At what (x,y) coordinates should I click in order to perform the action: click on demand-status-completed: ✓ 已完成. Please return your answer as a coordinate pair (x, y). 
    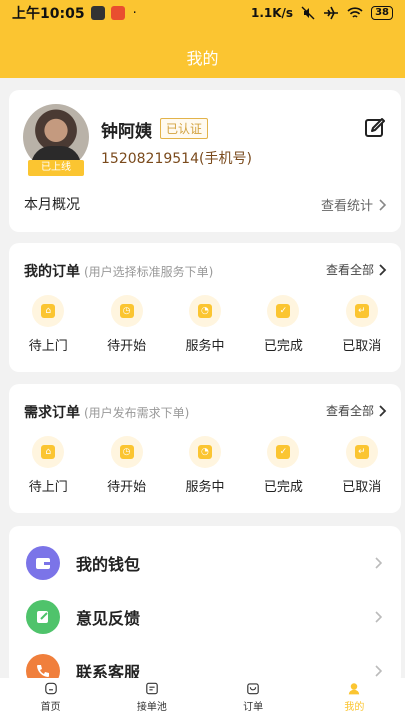
    Looking at the image, I should click on (283, 465).